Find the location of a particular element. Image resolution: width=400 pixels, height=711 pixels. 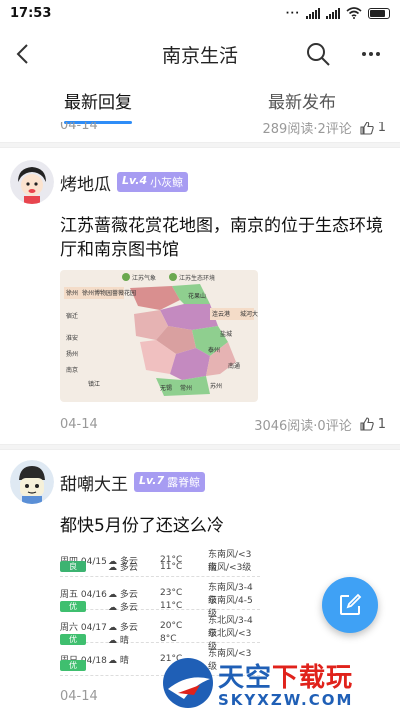

map-label: 徐州博物园蔷薇花园 is located at coordinates (109, 293).